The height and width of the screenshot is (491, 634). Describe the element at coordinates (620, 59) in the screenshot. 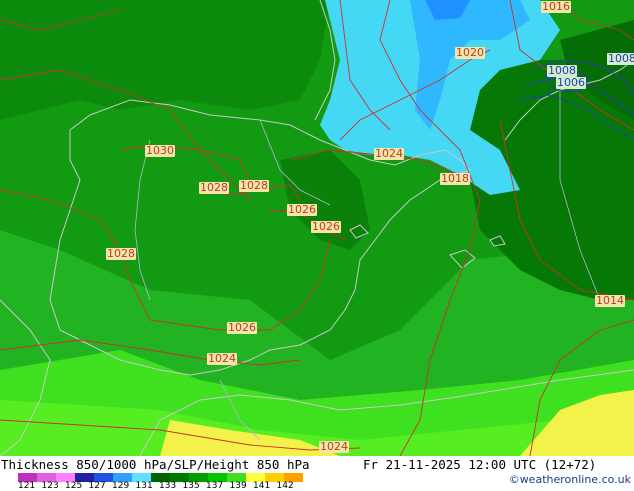

I see `isobar-label: 1008` at that location.